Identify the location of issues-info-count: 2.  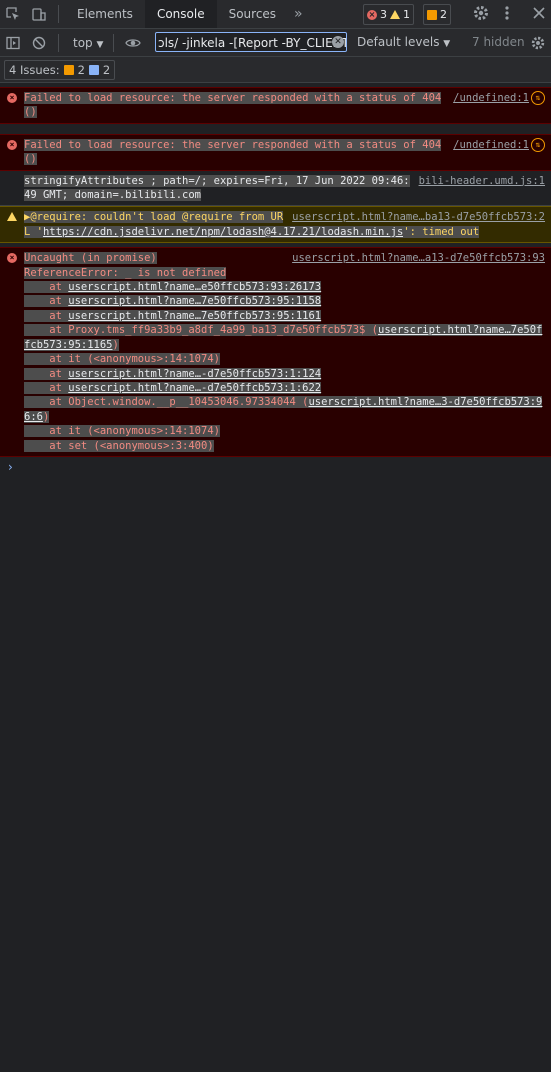
(106, 70).